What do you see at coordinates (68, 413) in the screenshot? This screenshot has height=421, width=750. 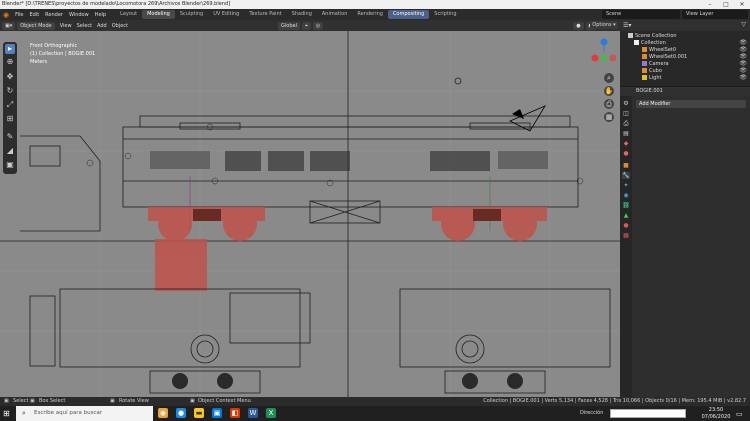 I see `search-placeholder: Escribe aquí para buscar` at bounding box center [68, 413].